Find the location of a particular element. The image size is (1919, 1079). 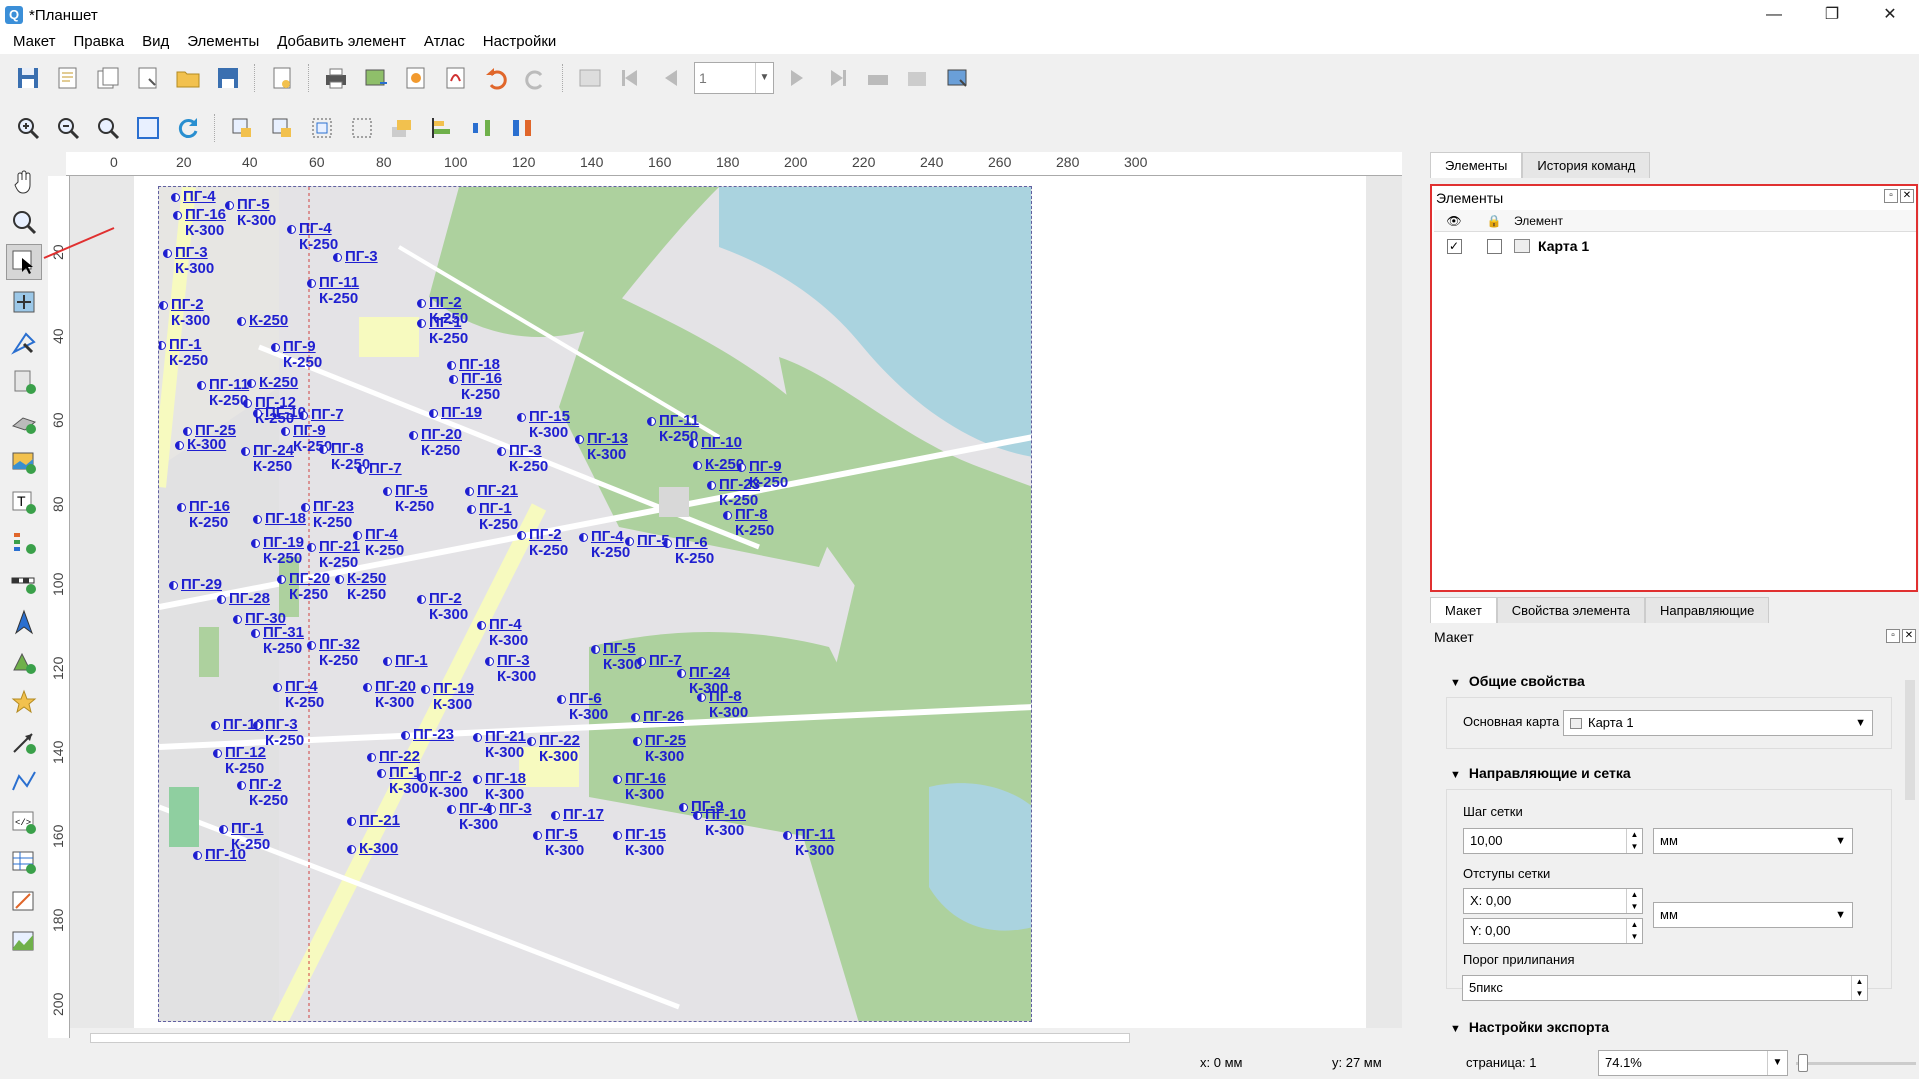

redo-button is located at coordinates (536, 78).